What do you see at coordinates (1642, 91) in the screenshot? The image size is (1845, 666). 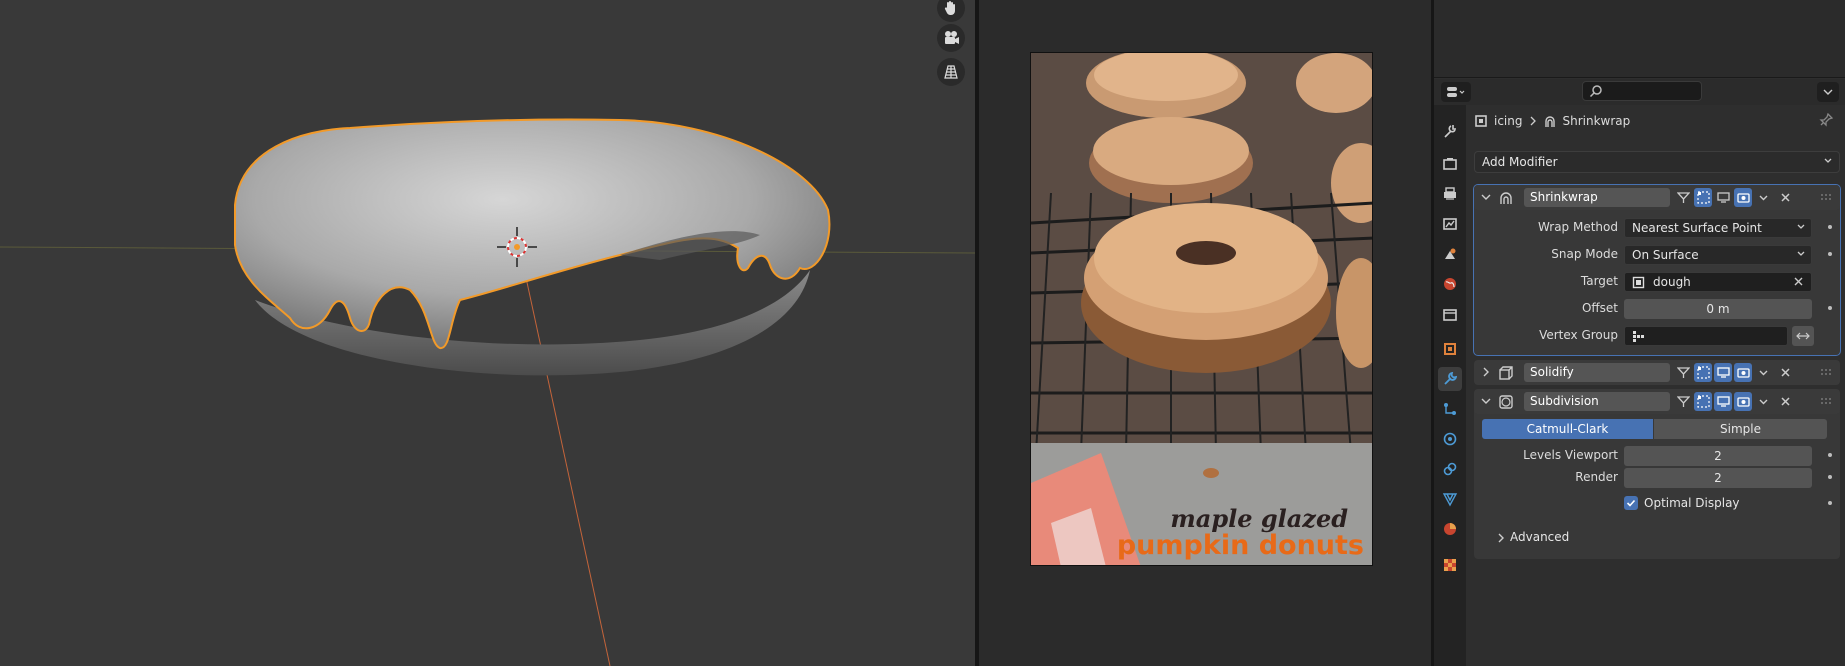 I see `properties-search-input` at bounding box center [1642, 91].